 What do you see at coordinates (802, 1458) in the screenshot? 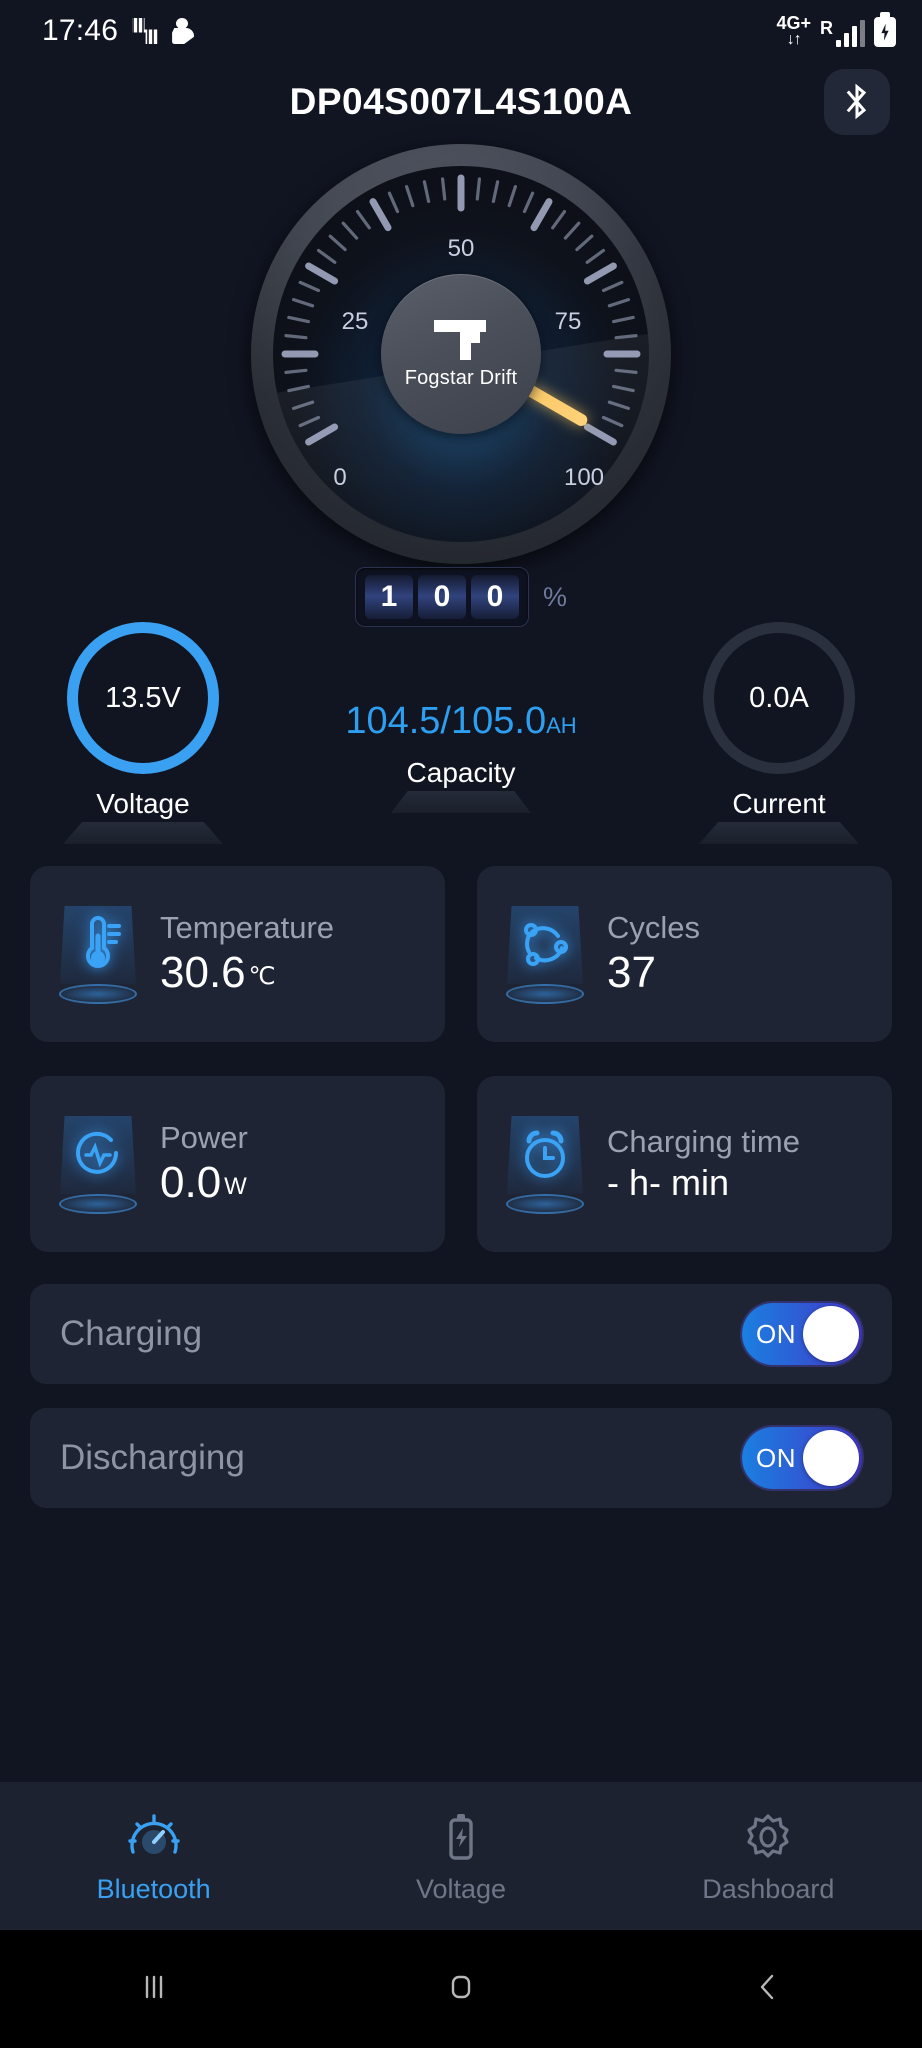
I see `discharging-toggle: ON` at bounding box center [802, 1458].